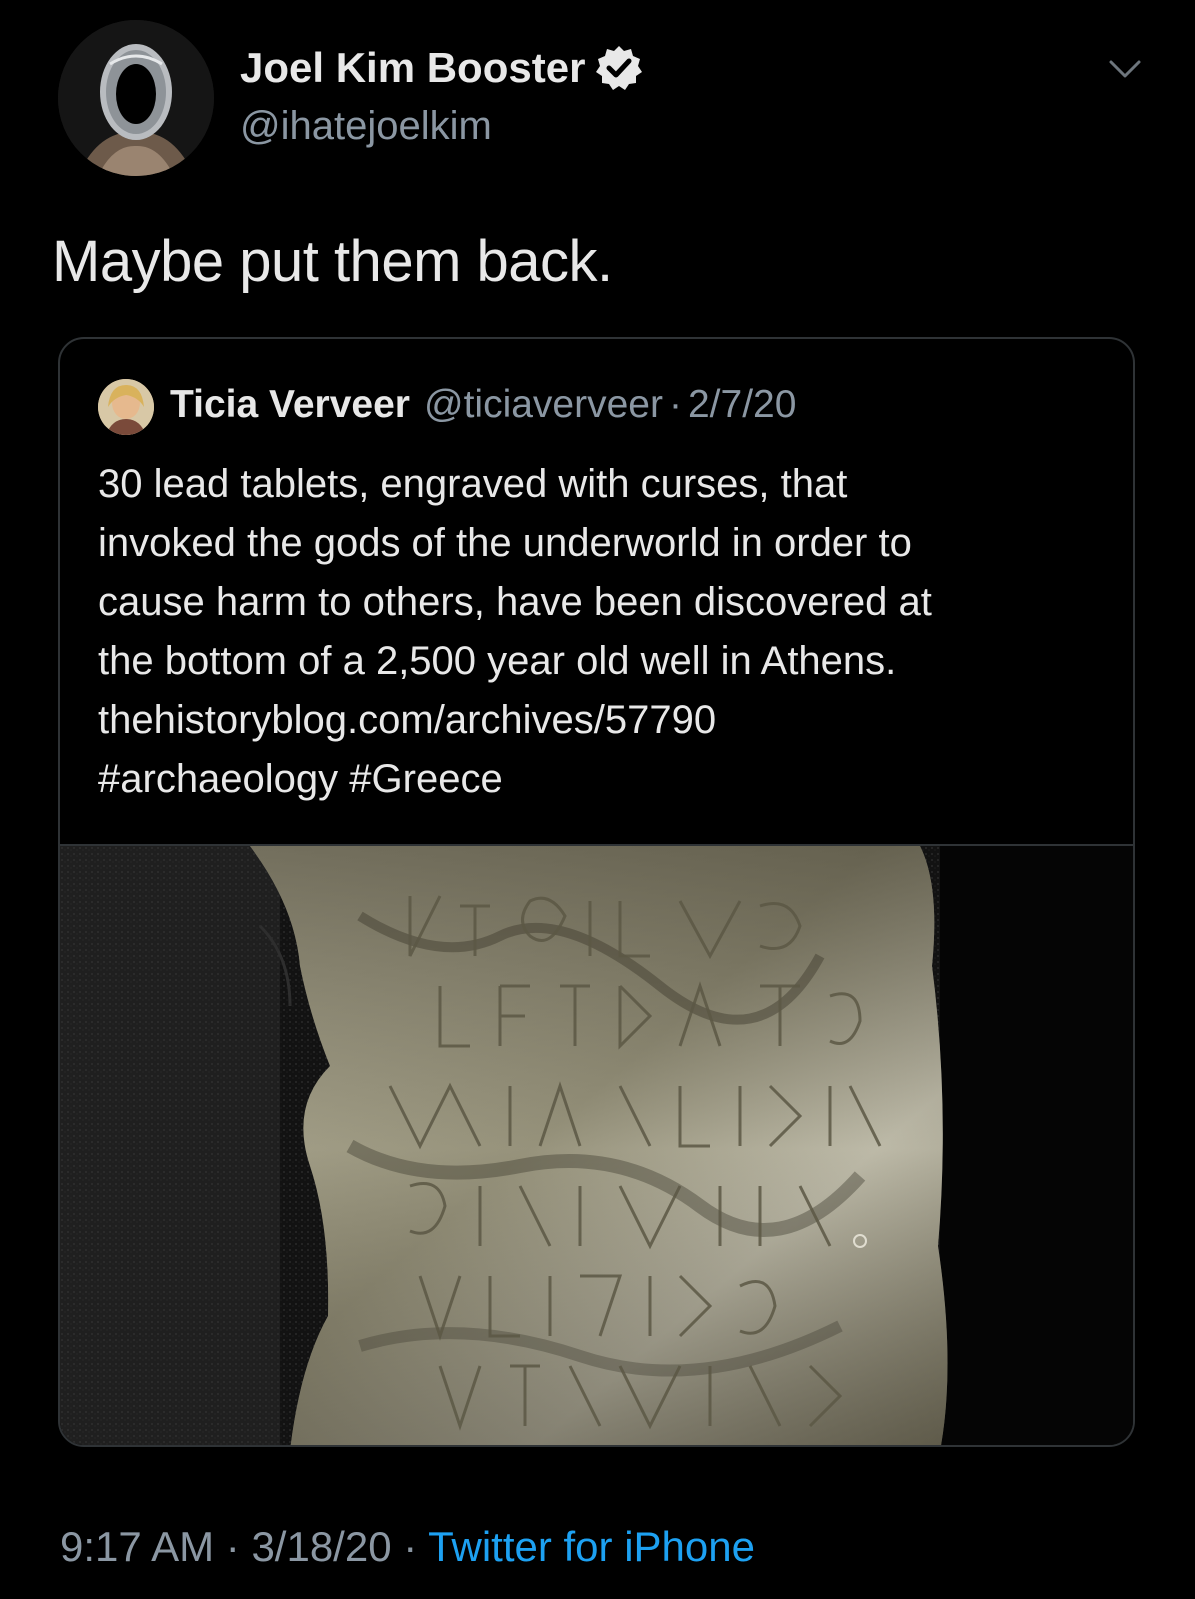  What do you see at coordinates (603, 720) in the screenshot?
I see `quoted-link: thehistoryblog.com/archives/57790` at bounding box center [603, 720].